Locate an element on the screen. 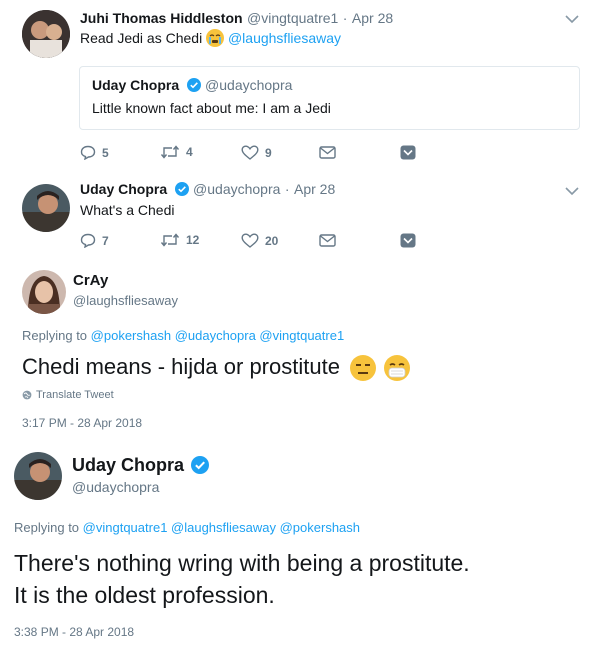 Image resolution: width=610 pixels, height=647 pixels. expressionless-face-emoji is located at coordinates (363, 368).